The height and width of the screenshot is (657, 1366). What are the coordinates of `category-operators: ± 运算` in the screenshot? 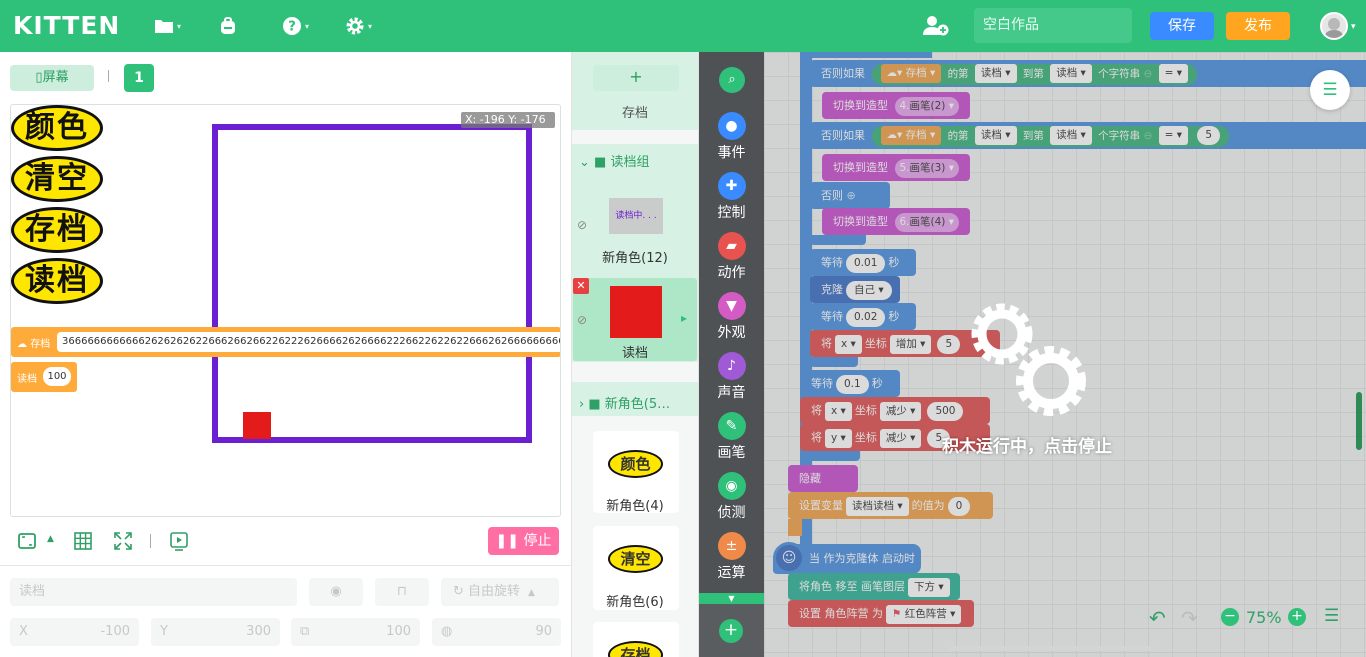 It's located at (731, 557).